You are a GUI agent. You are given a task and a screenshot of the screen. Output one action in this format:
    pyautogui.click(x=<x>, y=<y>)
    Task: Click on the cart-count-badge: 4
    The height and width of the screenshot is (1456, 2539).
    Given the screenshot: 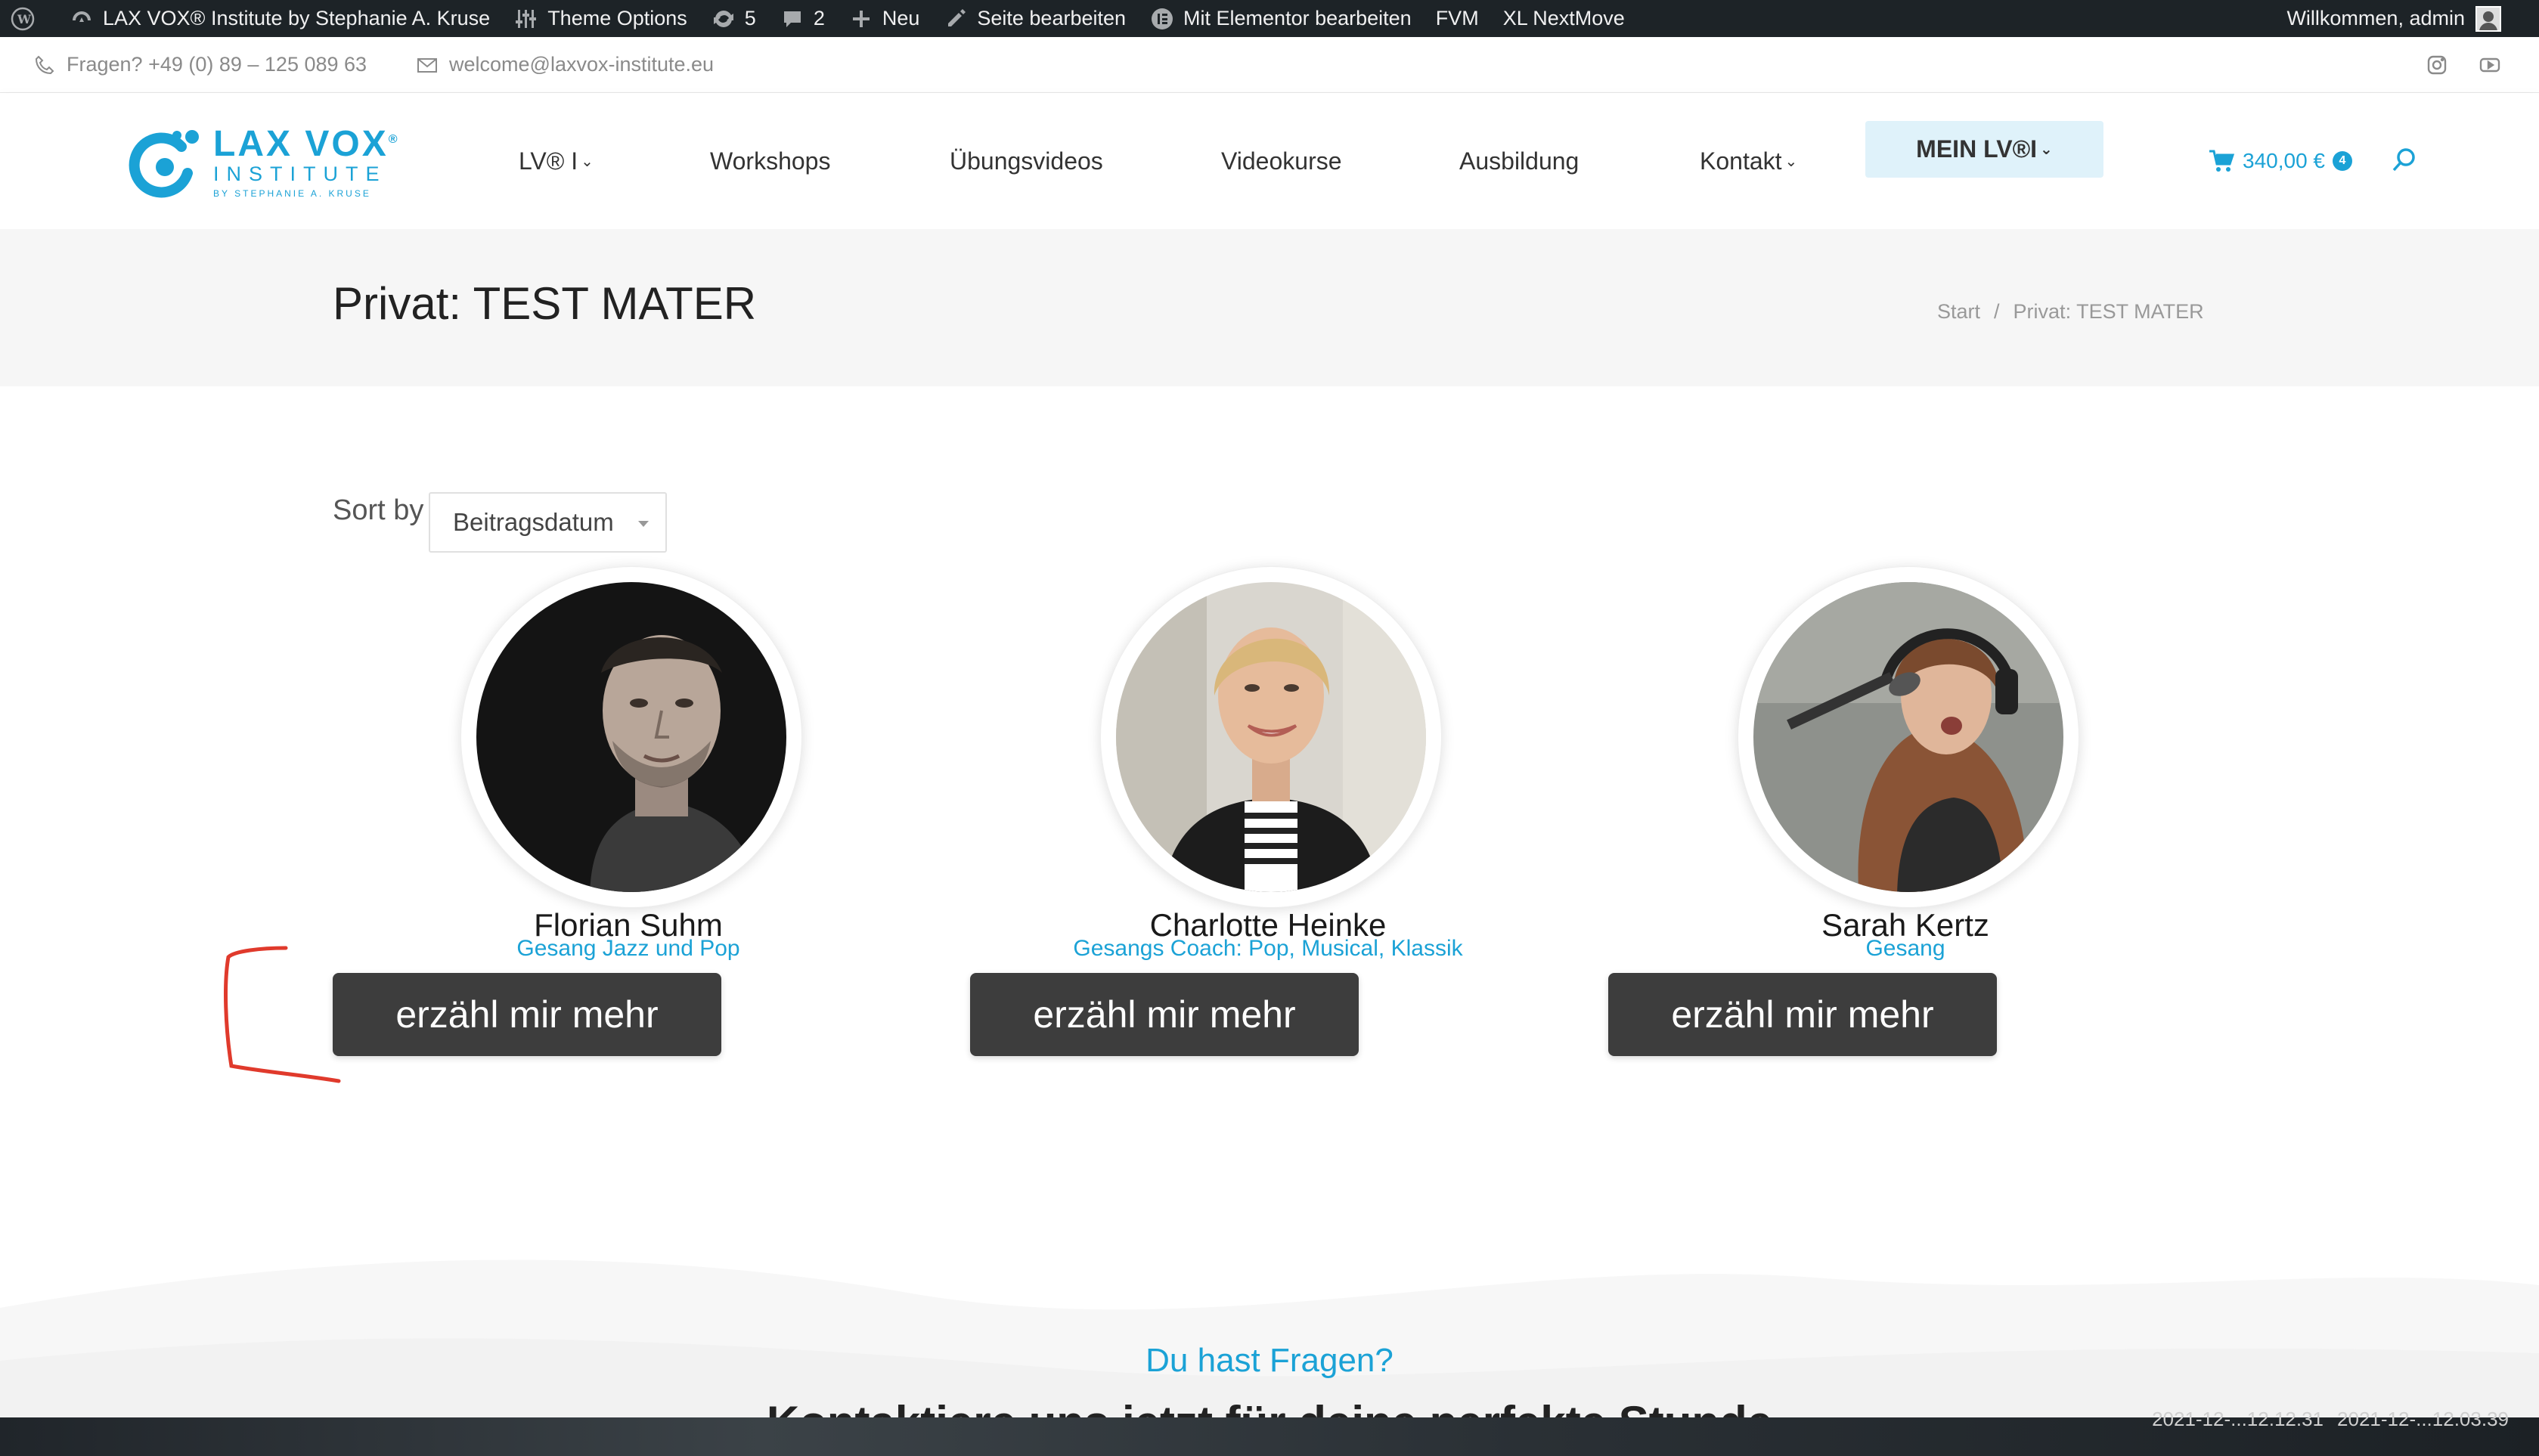 What is the action you would take?
    pyautogui.click(x=2342, y=161)
    